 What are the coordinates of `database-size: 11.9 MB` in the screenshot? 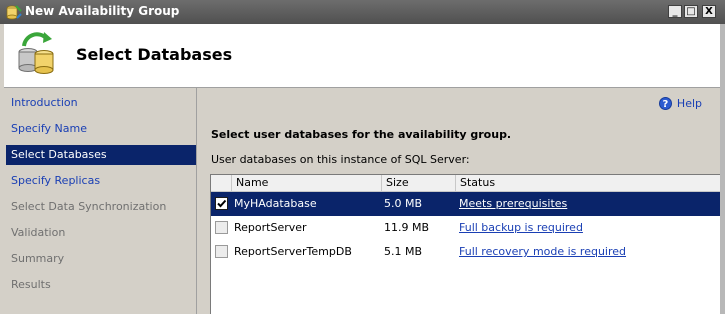 It's located at (407, 227).